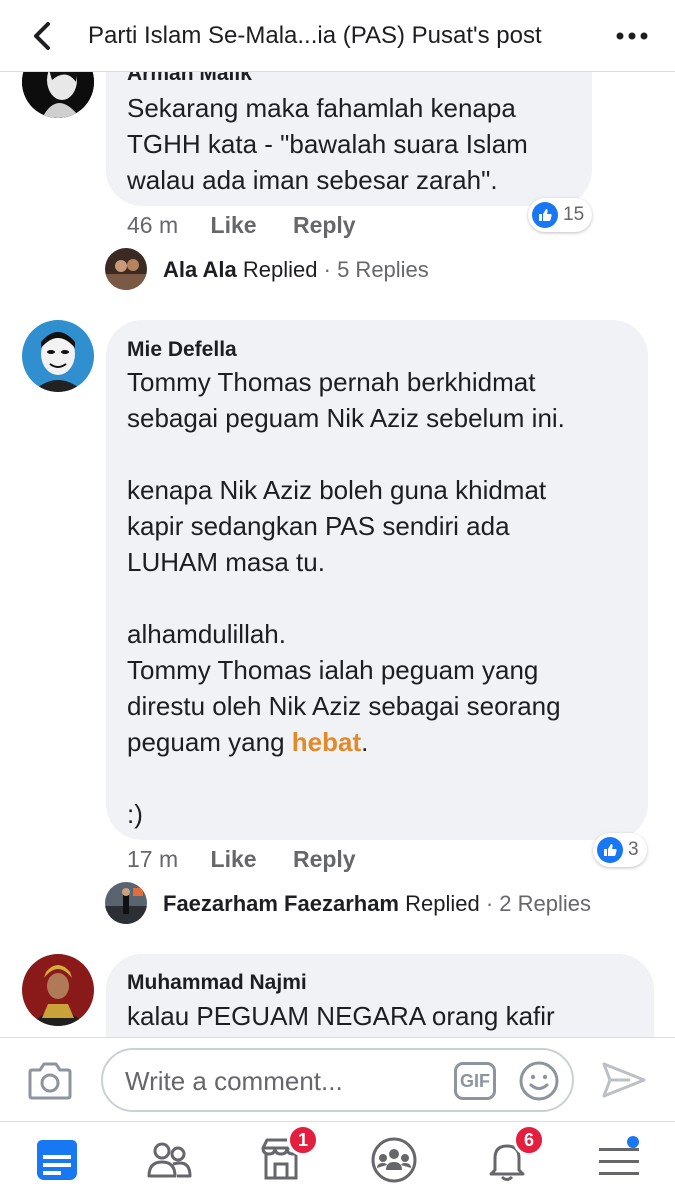  Describe the element at coordinates (539, 1081) in the screenshot. I see `emoji-icon` at that location.